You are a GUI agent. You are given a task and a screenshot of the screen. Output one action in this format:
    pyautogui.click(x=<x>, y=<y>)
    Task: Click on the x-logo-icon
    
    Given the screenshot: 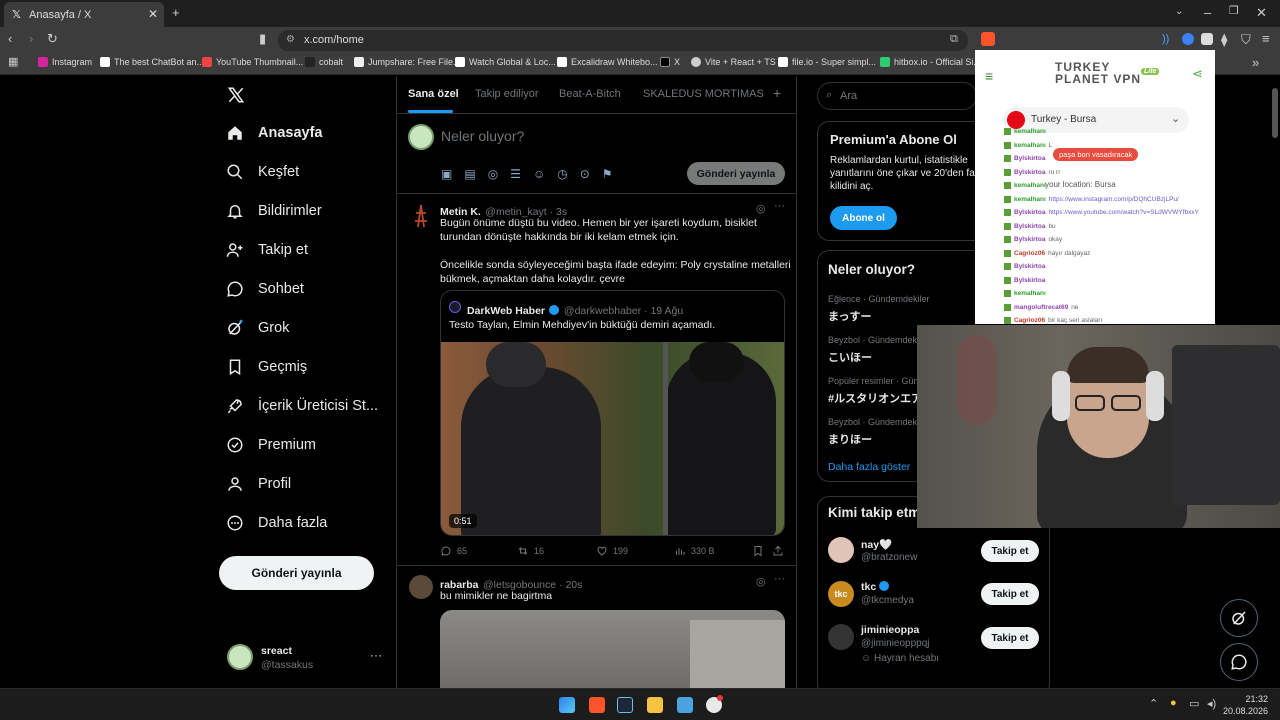 What is the action you would take?
    pyautogui.click(x=236, y=95)
    